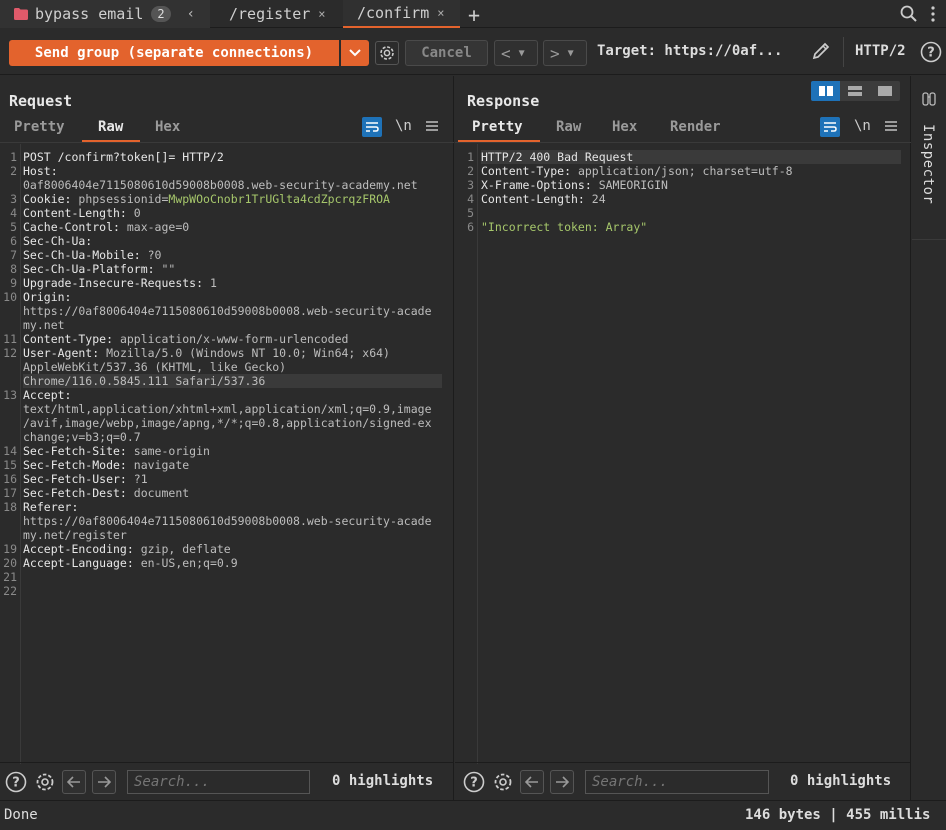 This screenshot has width=946, height=830. I want to click on header-name: Sec-Fetch-User:, so click(78, 479).